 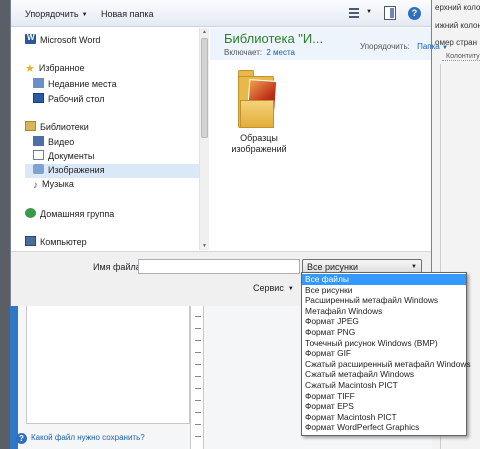 I want to click on nav-item-video: Видео, so click(x=53, y=143).